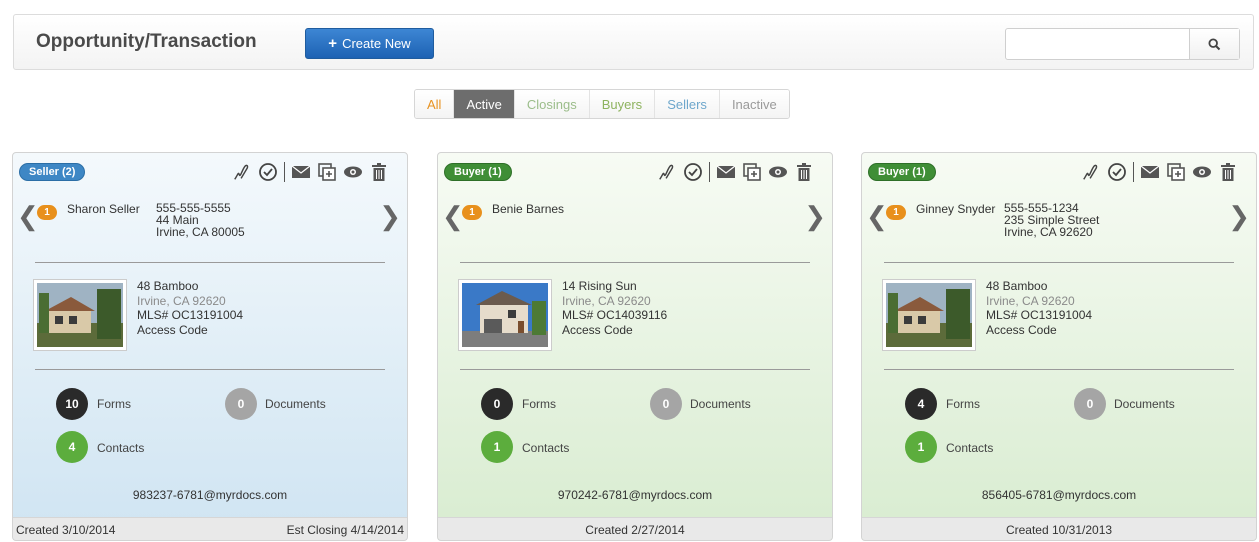  Describe the element at coordinates (622, 104) in the screenshot. I see `tab-buyers: Buyers` at that location.